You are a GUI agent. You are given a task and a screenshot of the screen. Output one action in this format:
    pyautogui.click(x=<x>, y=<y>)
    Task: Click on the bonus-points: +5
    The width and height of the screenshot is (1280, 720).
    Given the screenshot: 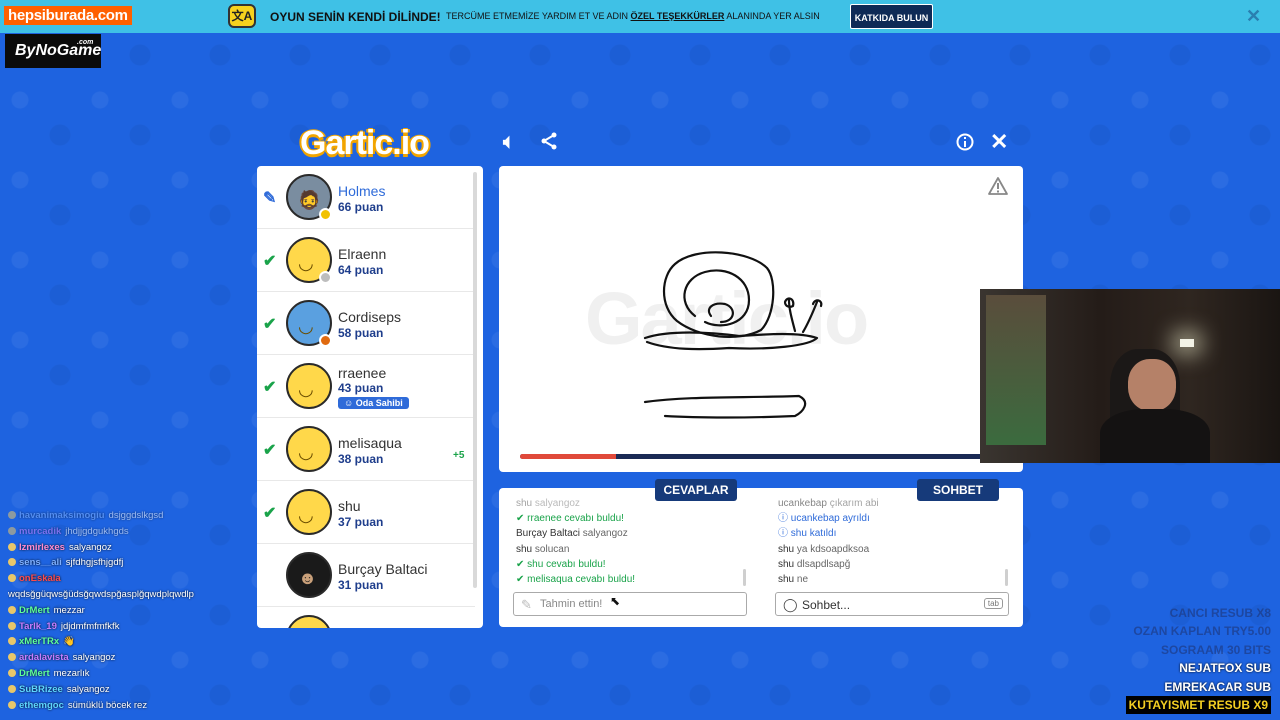 What is the action you would take?
    pyautogui.click(x=459, y=455)
    